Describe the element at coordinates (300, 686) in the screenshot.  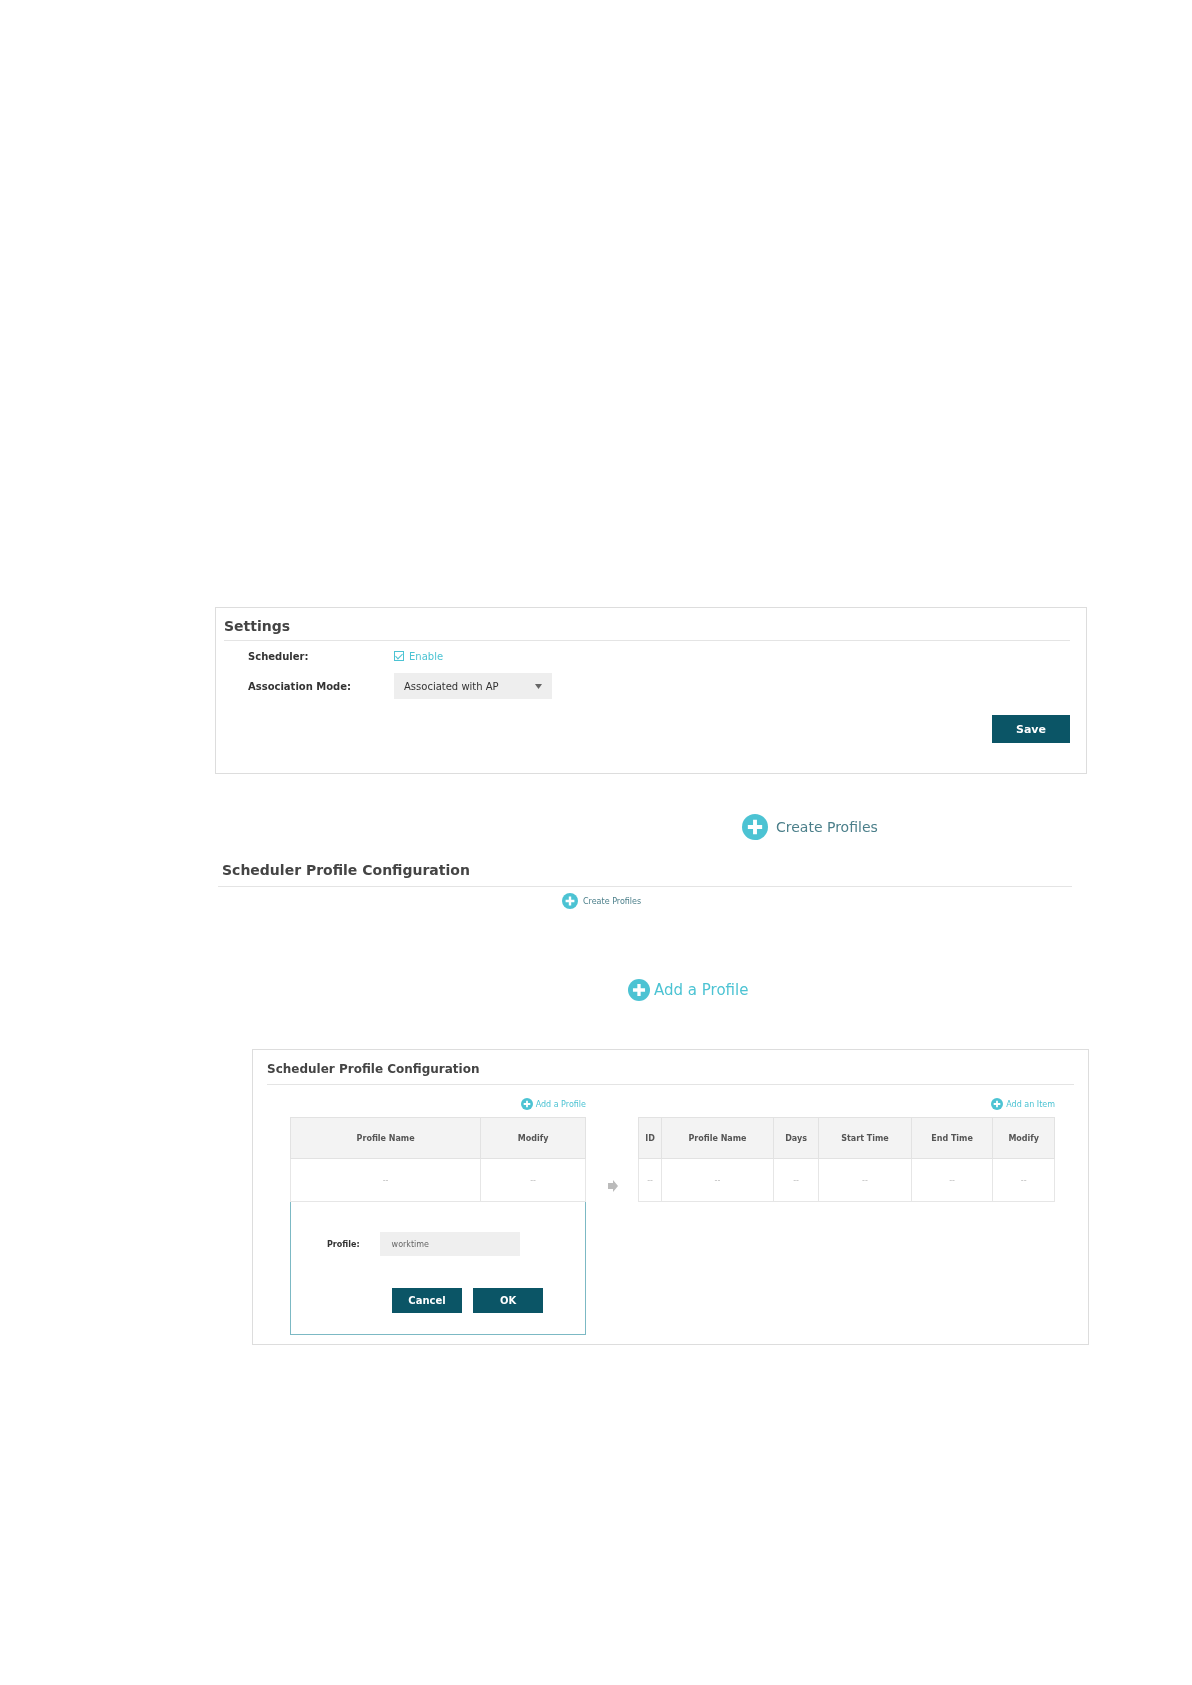
I see `field-label: Association Mode:` at that location.